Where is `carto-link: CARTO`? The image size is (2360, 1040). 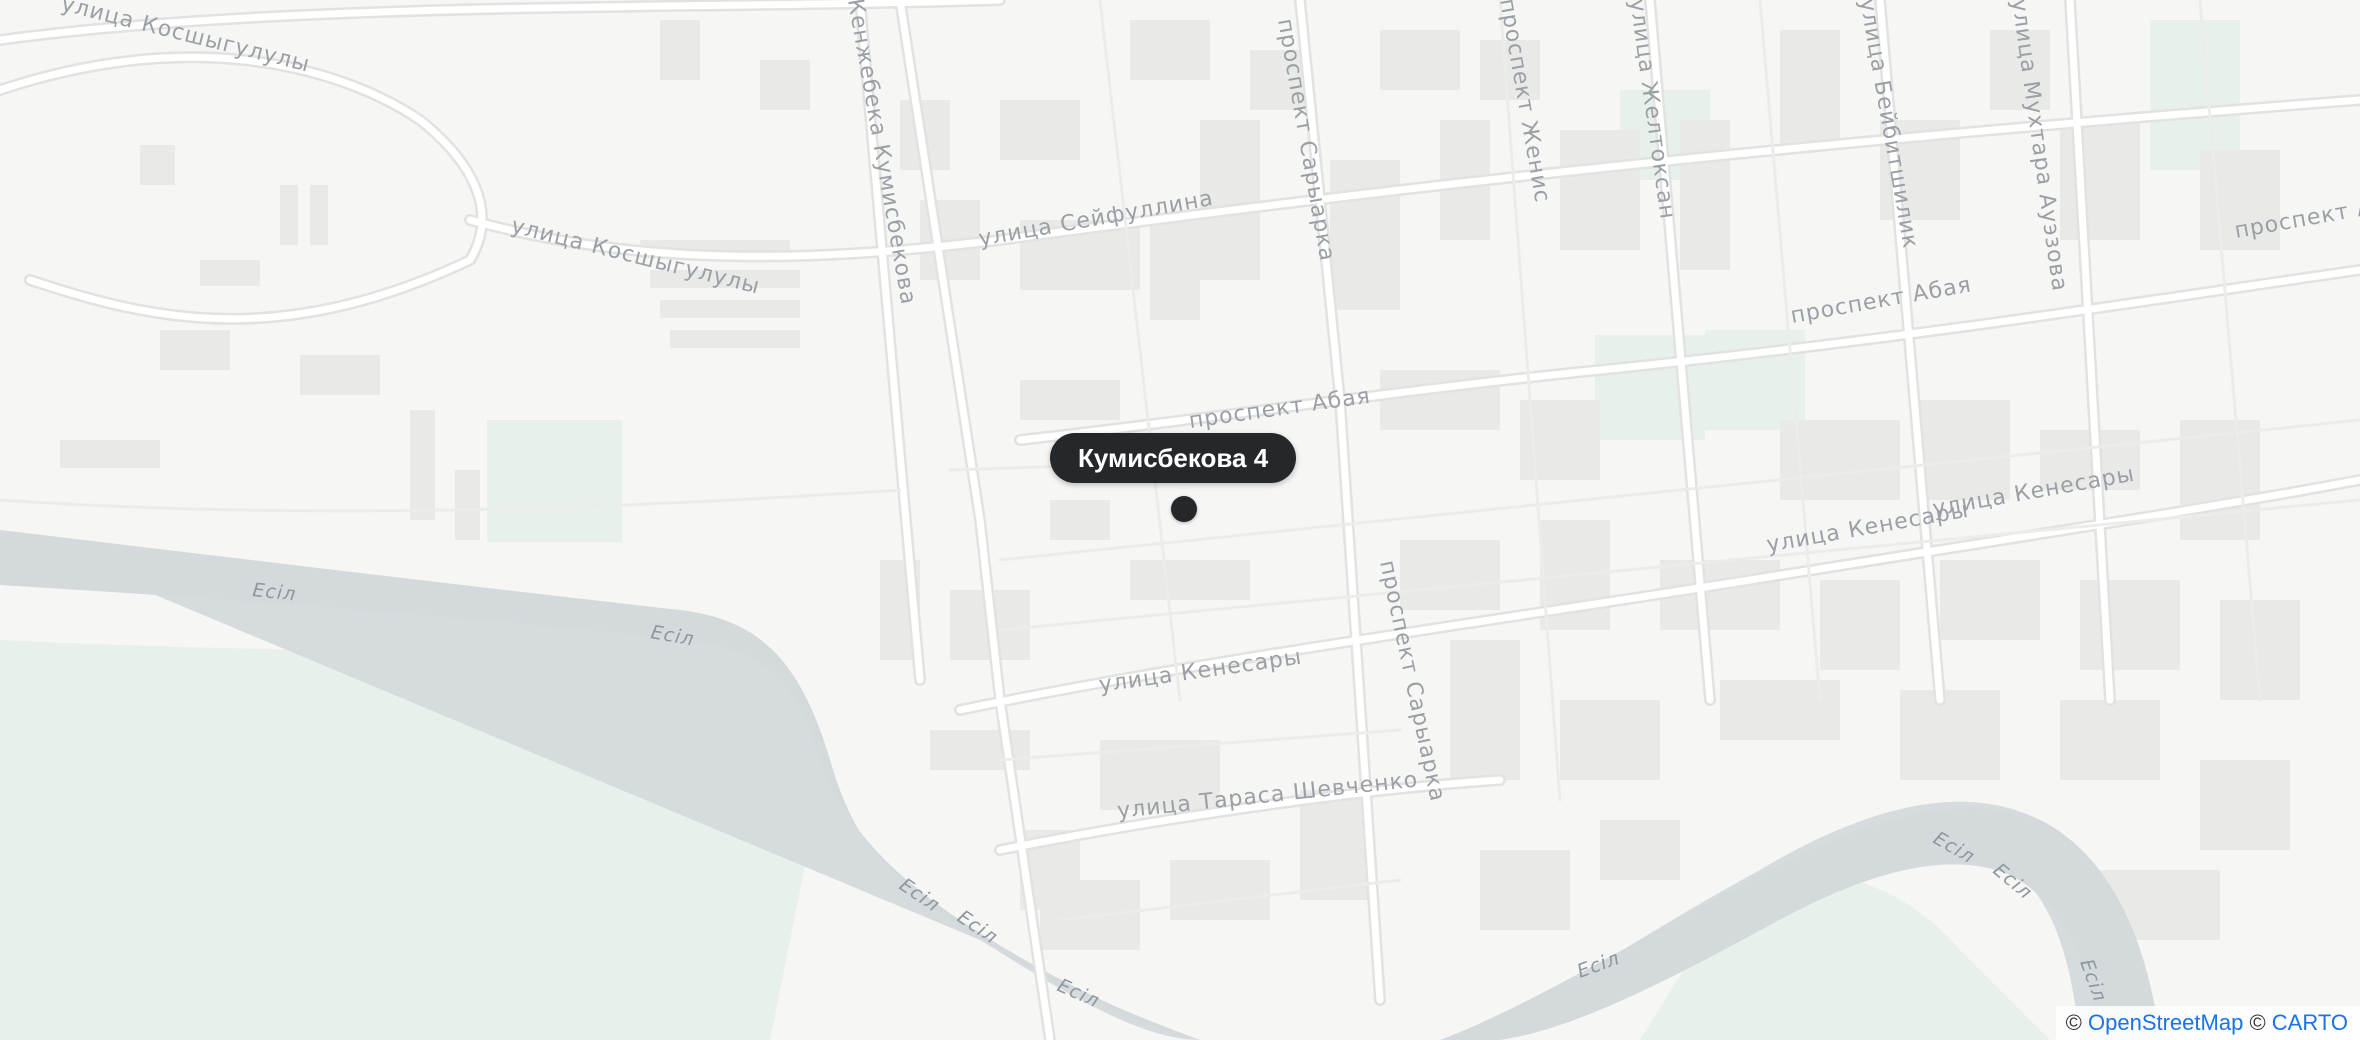 carto-link: CARTO is located at coordinates (2310, 1022).